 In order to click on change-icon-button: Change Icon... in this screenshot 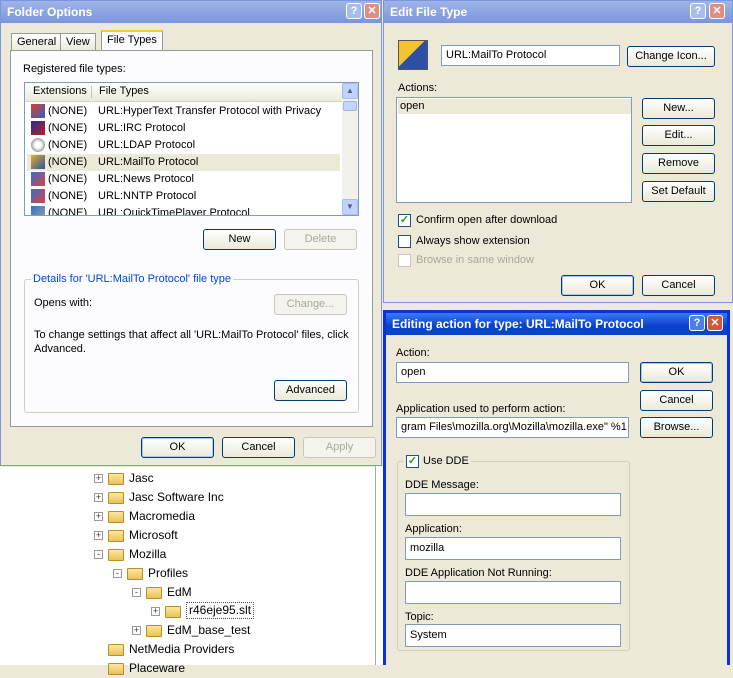, I will do `click(671, 56)`.